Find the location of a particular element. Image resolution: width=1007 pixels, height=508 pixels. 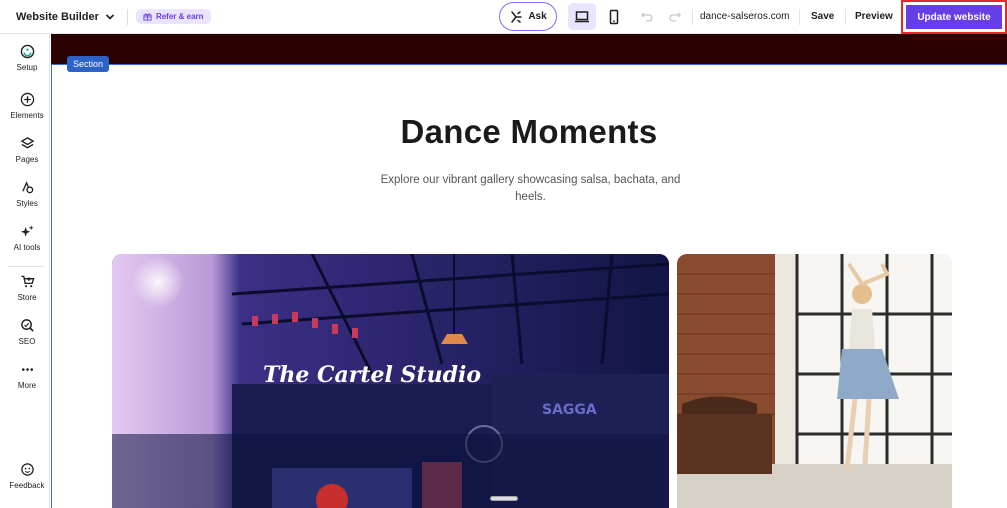

gift-icon is located at coordinates (147, 17).